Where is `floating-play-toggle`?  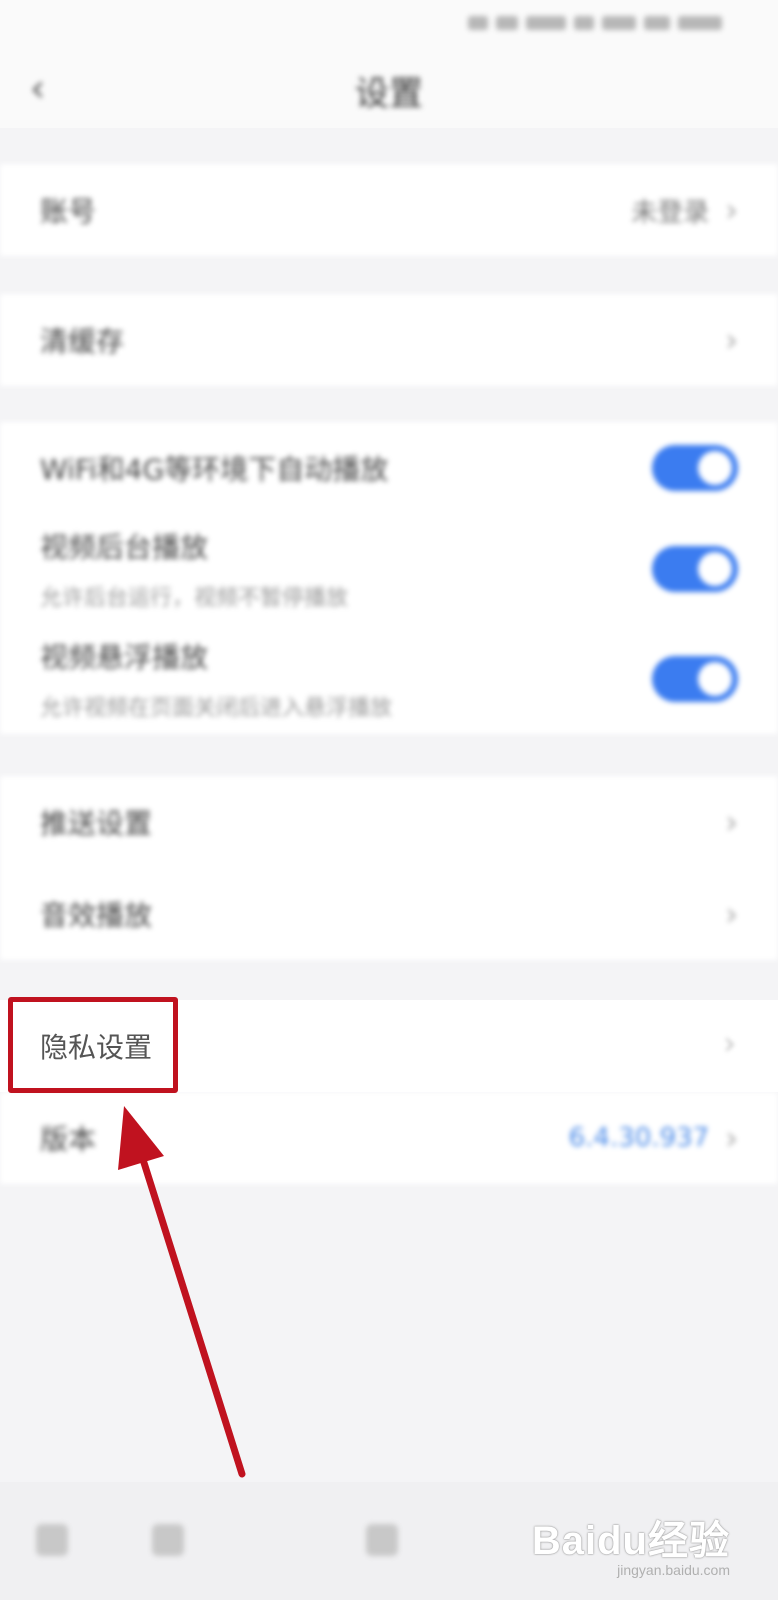
floating-play-toggle is located at coordinates (695, 679).